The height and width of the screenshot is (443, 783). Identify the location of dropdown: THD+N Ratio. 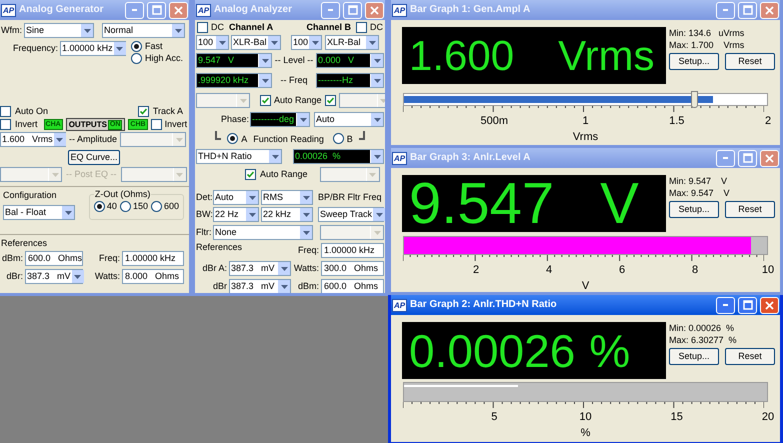
(239, 156).